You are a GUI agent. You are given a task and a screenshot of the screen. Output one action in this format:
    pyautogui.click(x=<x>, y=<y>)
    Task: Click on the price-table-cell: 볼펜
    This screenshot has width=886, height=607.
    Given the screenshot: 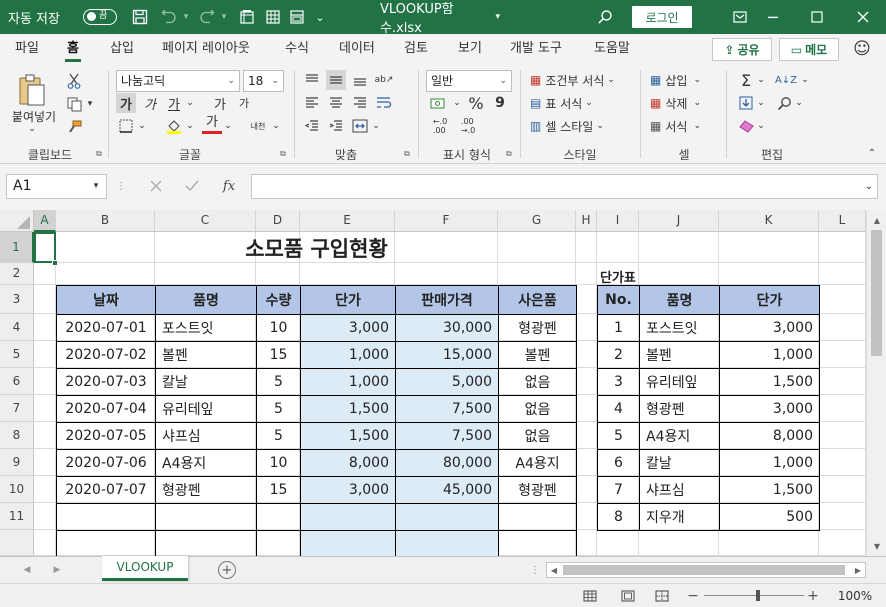 What is the action you would take?
    pyautogui.click(x=679, y=355)
    